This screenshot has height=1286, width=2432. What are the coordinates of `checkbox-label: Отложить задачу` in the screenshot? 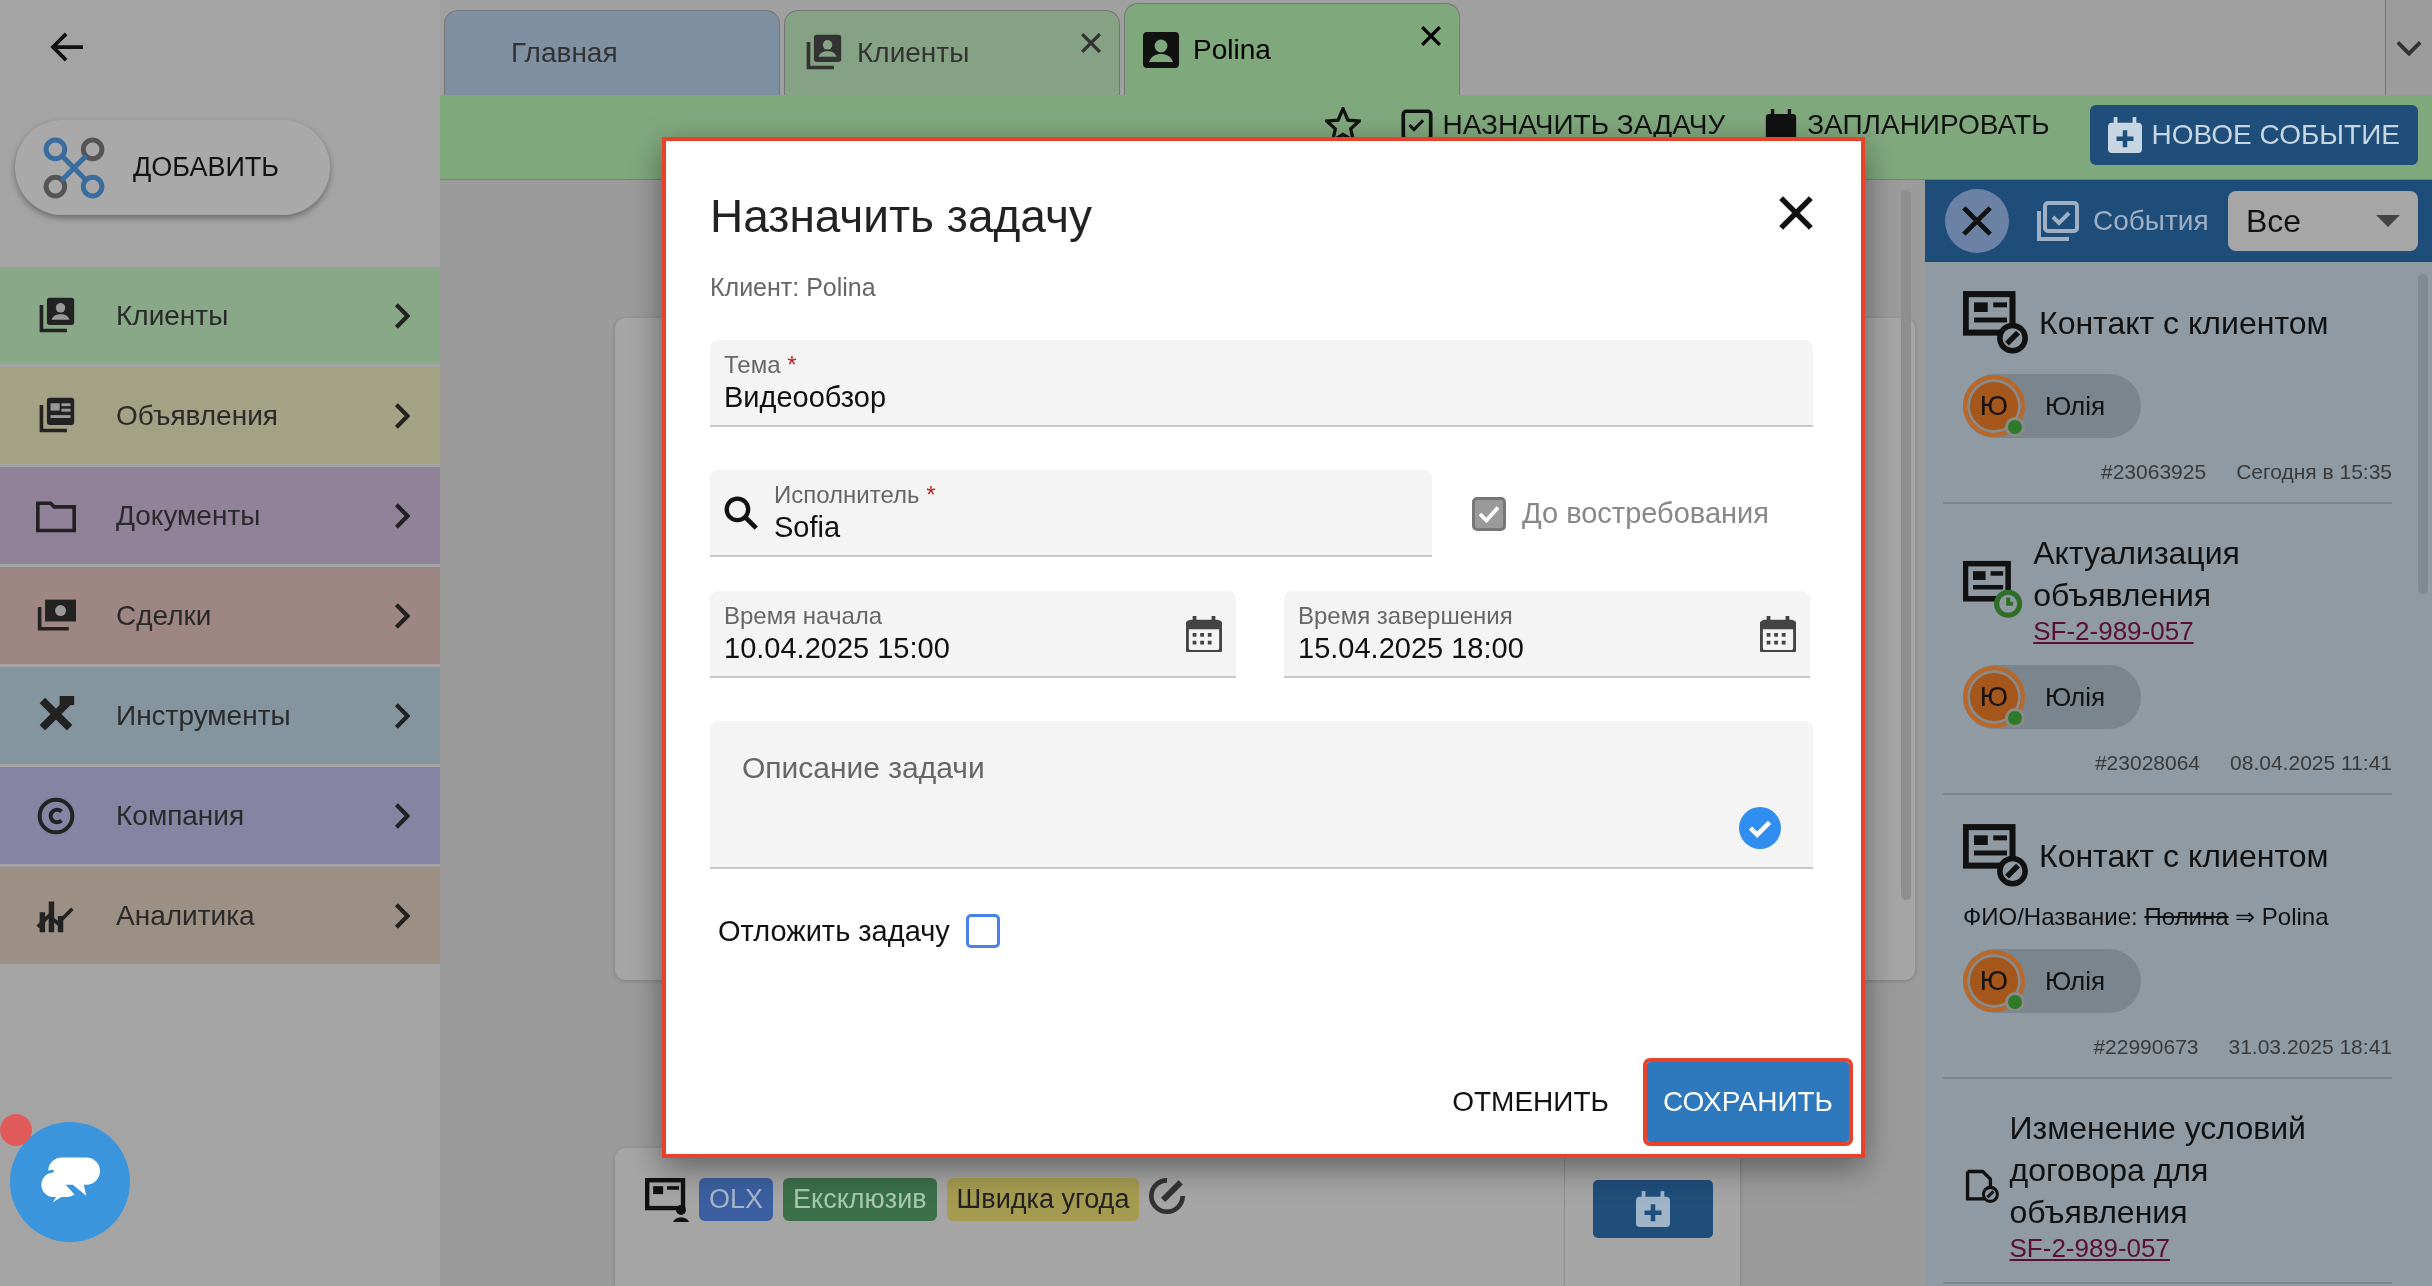 It's located at (834, 931).